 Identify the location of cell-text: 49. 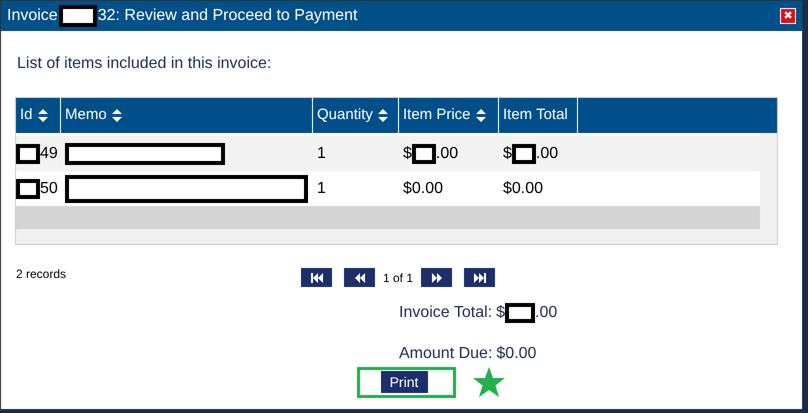
(49, 154).